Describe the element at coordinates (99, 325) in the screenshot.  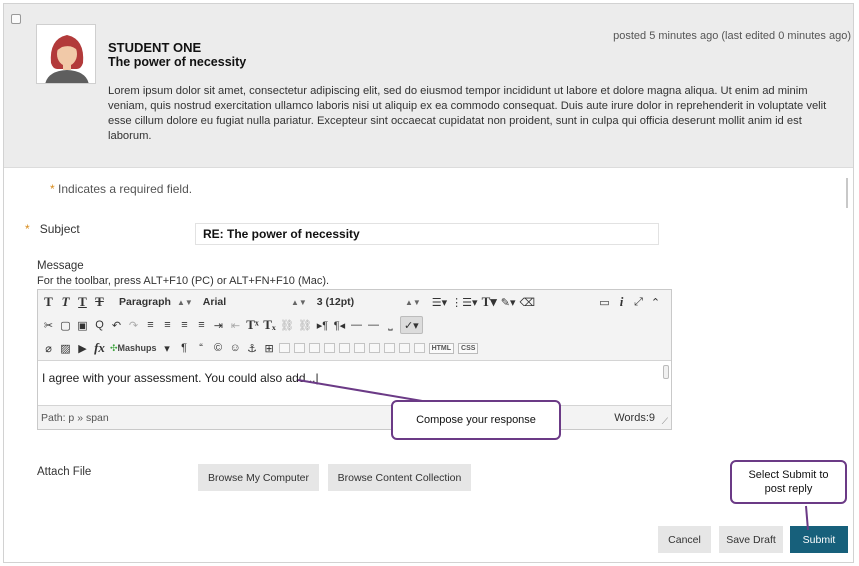
I see `find-icon: Q` at that location.